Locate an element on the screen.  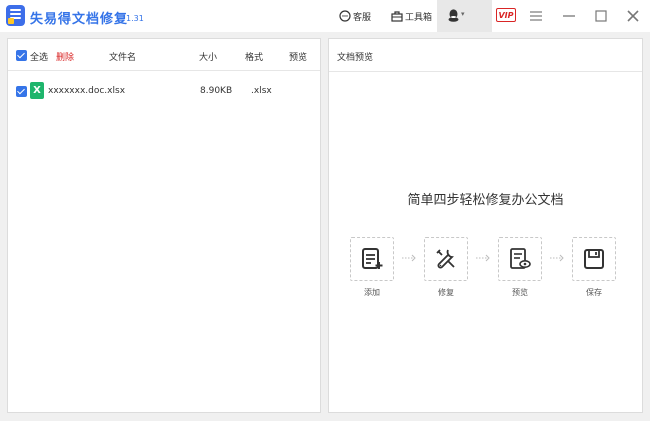
title-bar: 失易得文档修复 1.31 客服 工具箱 ▾ VIP is located at coordinates (325, 16).